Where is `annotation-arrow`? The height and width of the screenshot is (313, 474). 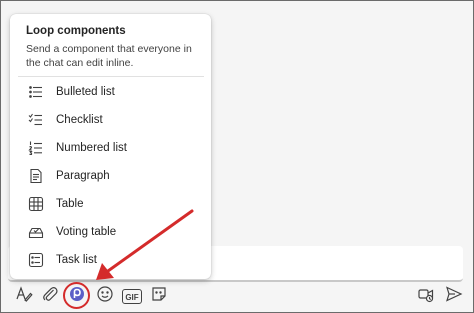
annotation-arrow is located at coordinates (145, 244).